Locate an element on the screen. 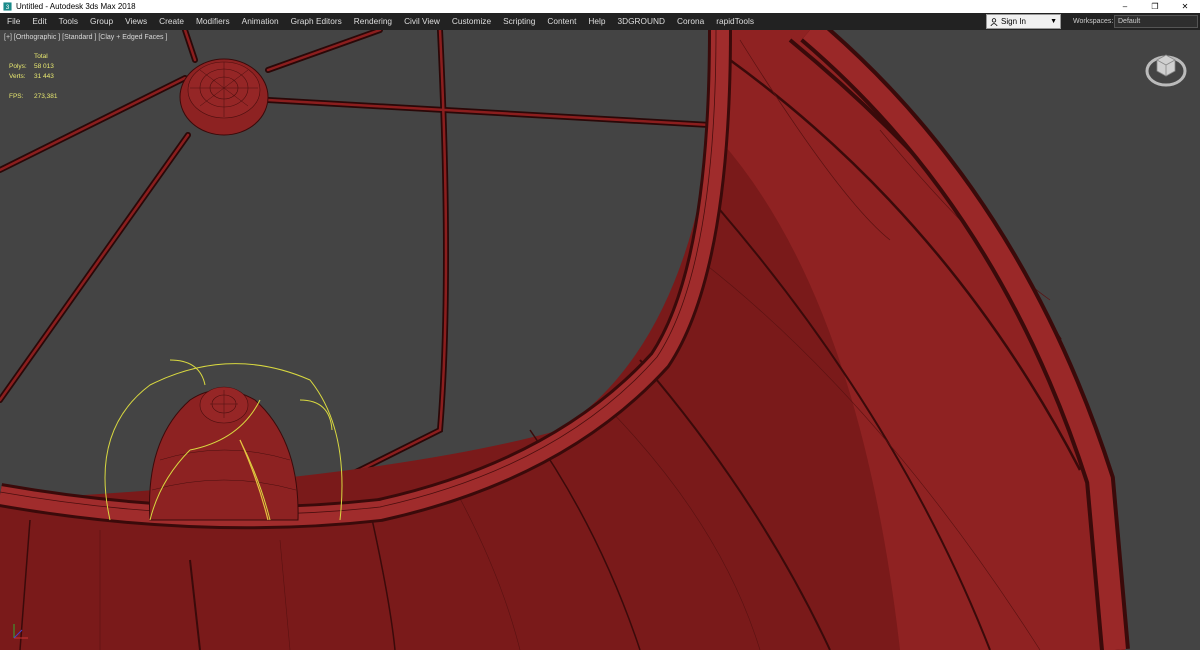 This screenshot has height=650, width=1200. svg-text: 3 is located at coordinates (7, 7).